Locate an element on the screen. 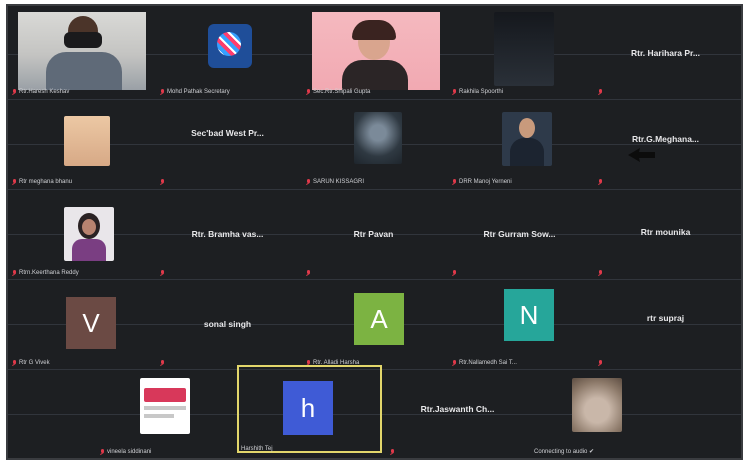 The width and height of the screenshot is (749, 466). participant-name: Rtr Pavan is located at coordinates (373, 234).